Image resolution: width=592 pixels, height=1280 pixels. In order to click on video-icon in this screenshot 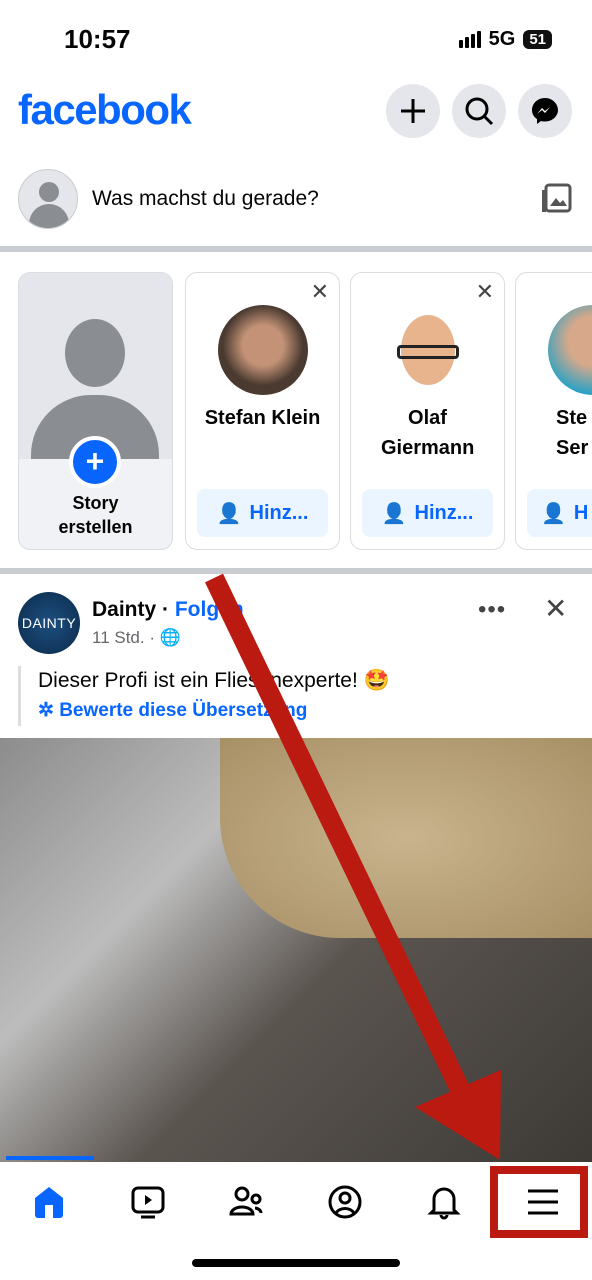, I will do `click(148, 1202)`.